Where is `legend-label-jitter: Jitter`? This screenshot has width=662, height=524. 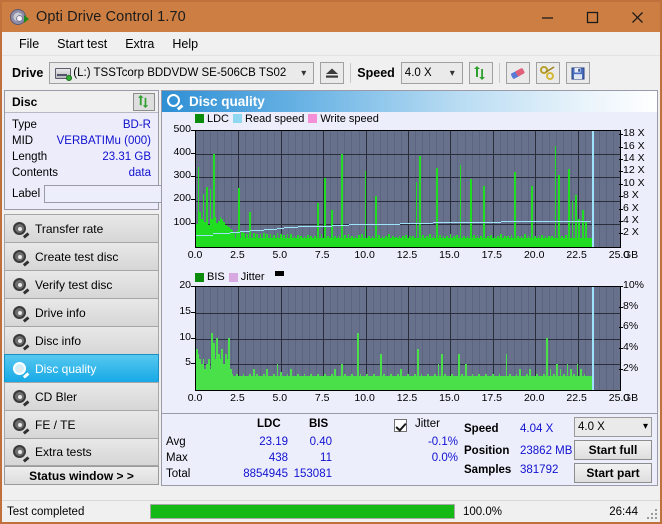
legend-label-jitter: Jitter is located at coordinates (252, 277).